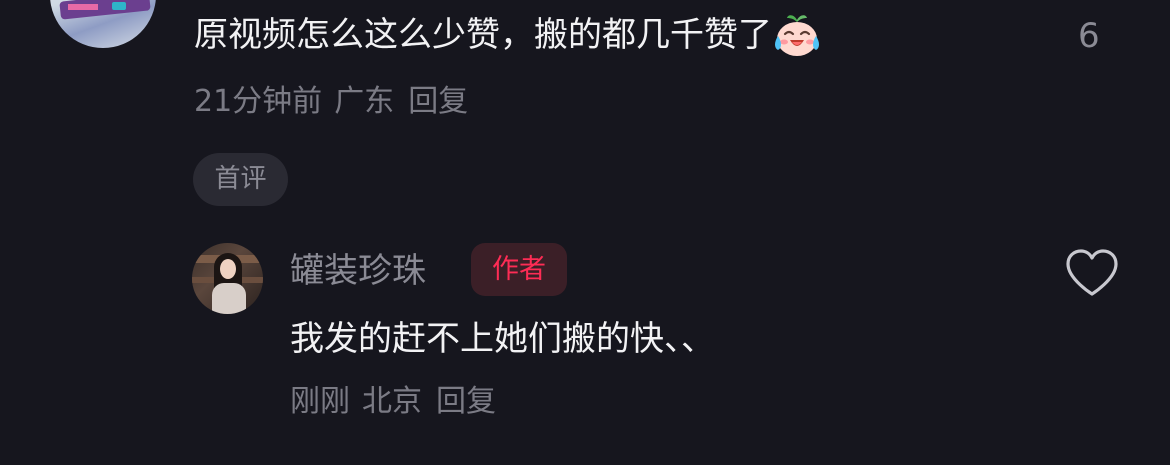 The width and height of the screenshot is (1170, 465). What do you see at coordinates (797, 35) in the screenshot?
I see `crying-laughing-emoji-icon` at bounding box center [797, 35].